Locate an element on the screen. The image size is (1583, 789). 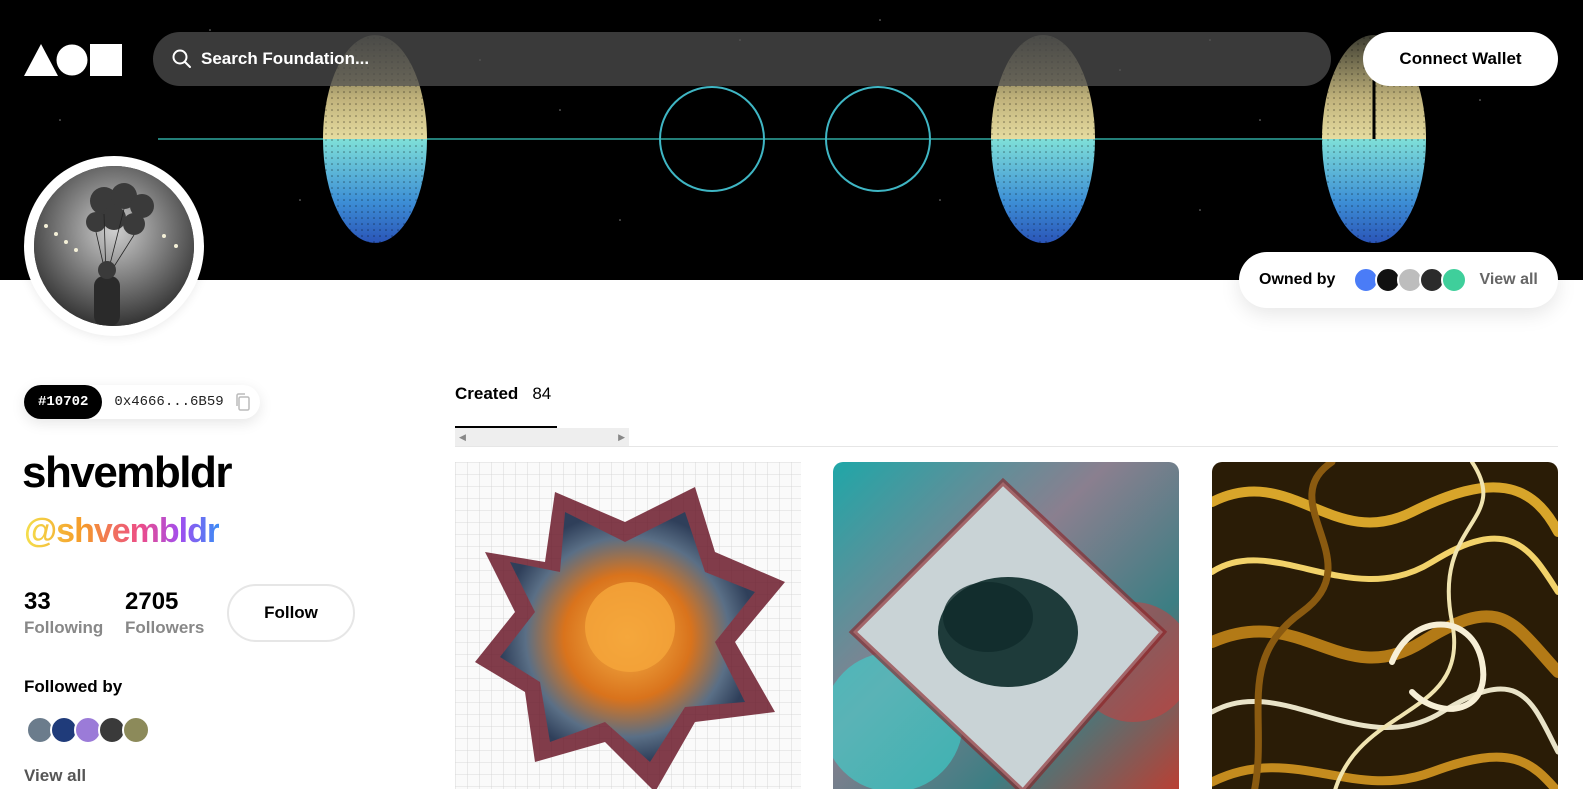
avatar-image is located at coordinates (114, 246).